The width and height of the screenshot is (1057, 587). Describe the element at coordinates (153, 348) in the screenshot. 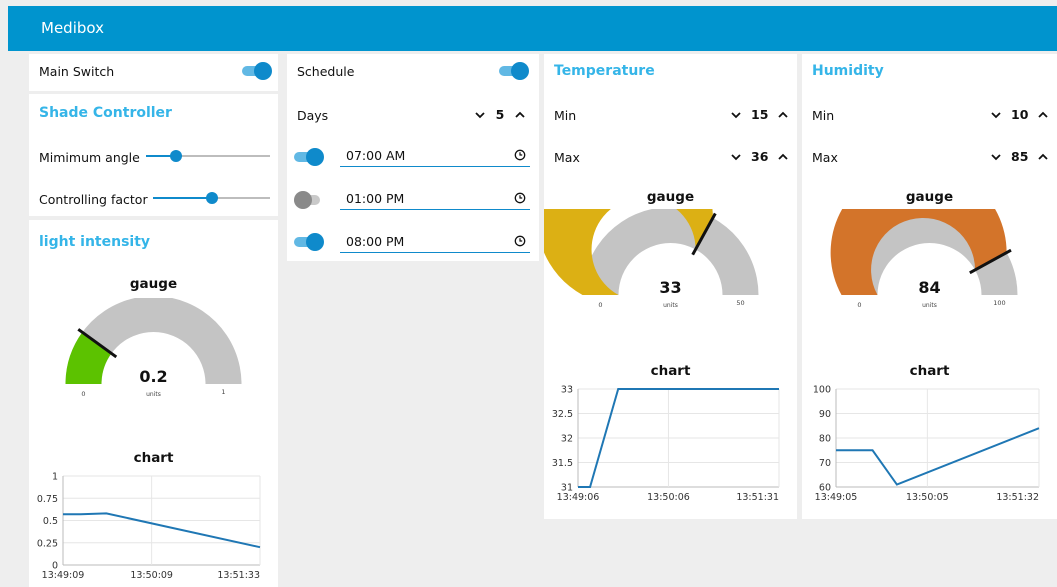

I see `light-gauge: 0.2 units 0 1` at that location.